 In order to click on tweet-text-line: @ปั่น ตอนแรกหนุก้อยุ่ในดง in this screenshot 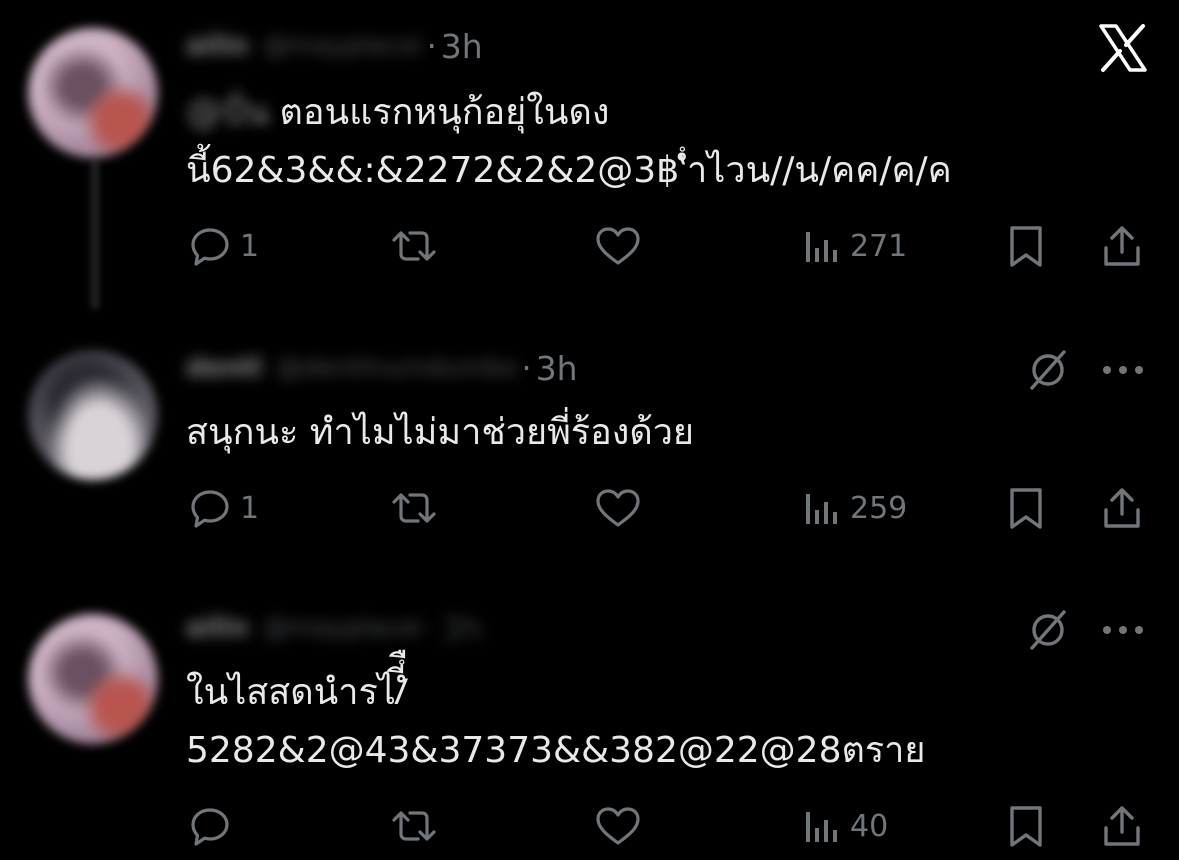, I will do `click(569, 113)`.